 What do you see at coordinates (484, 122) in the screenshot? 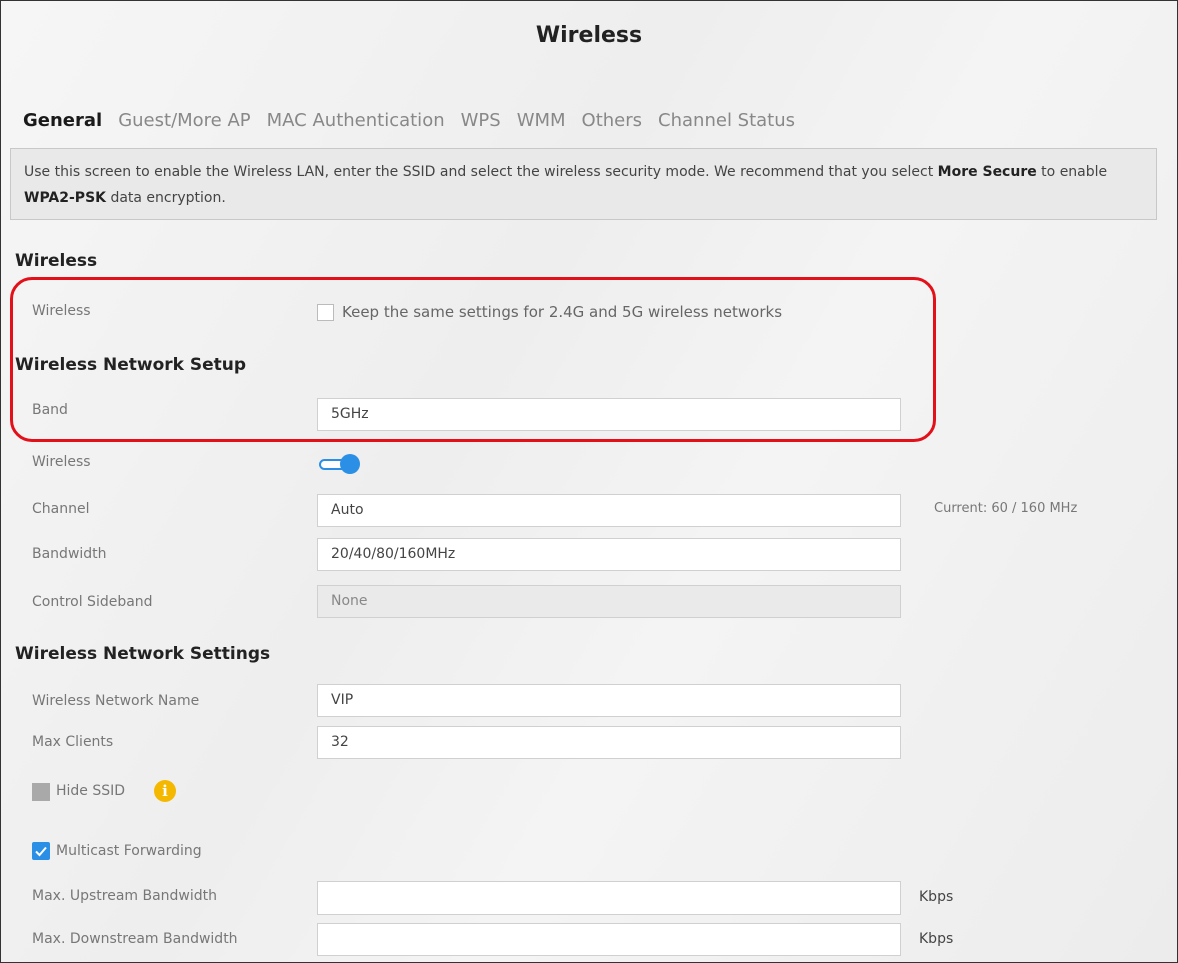
I see `tab-wps: WPS` at bounding box center [484, 122].